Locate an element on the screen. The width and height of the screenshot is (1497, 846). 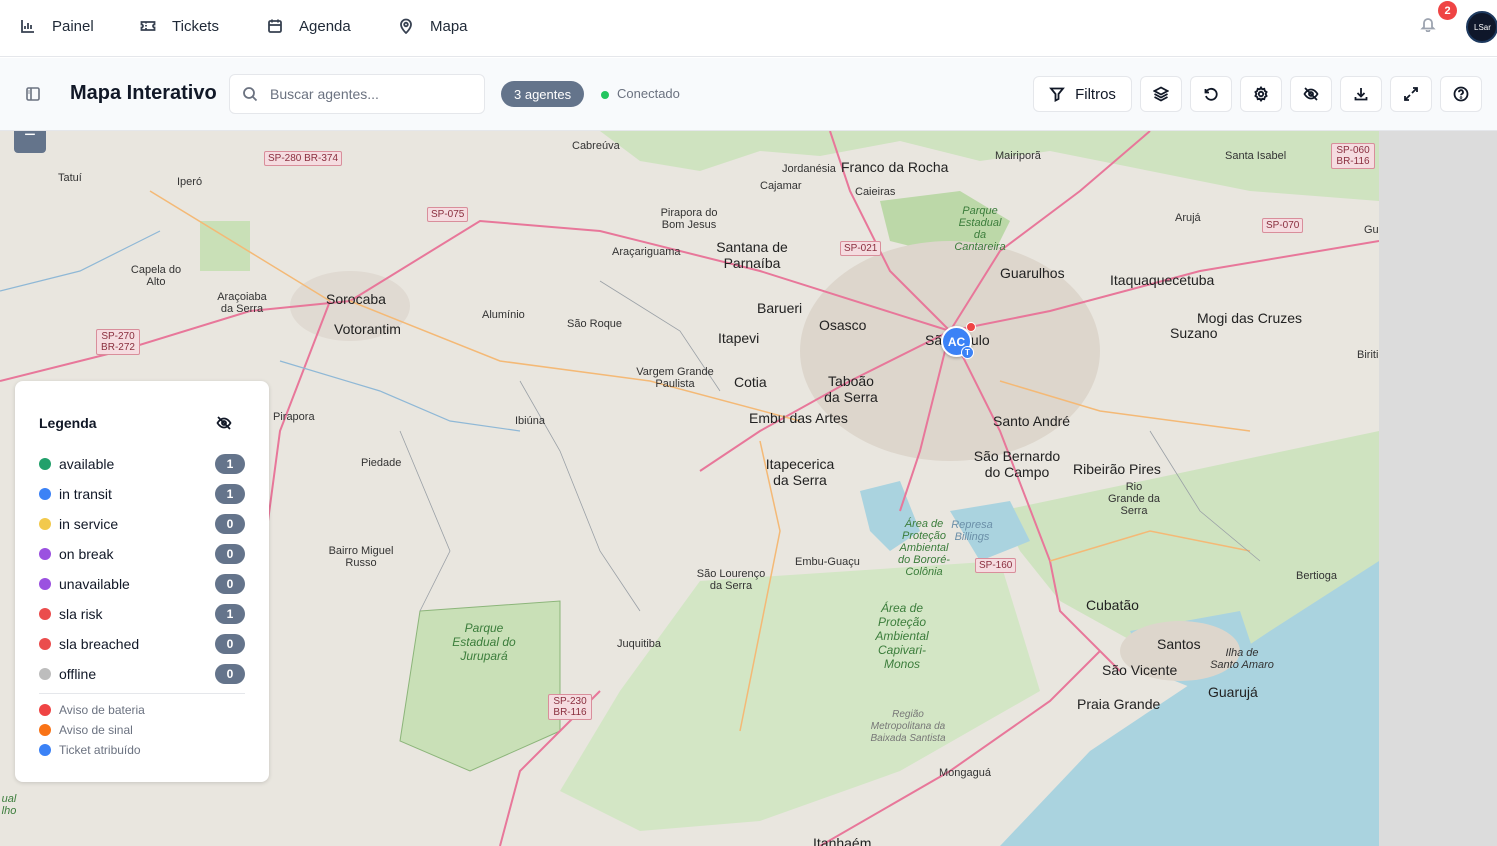
legend-item-on-break: on break 0 is located at coordinates (142, 554).